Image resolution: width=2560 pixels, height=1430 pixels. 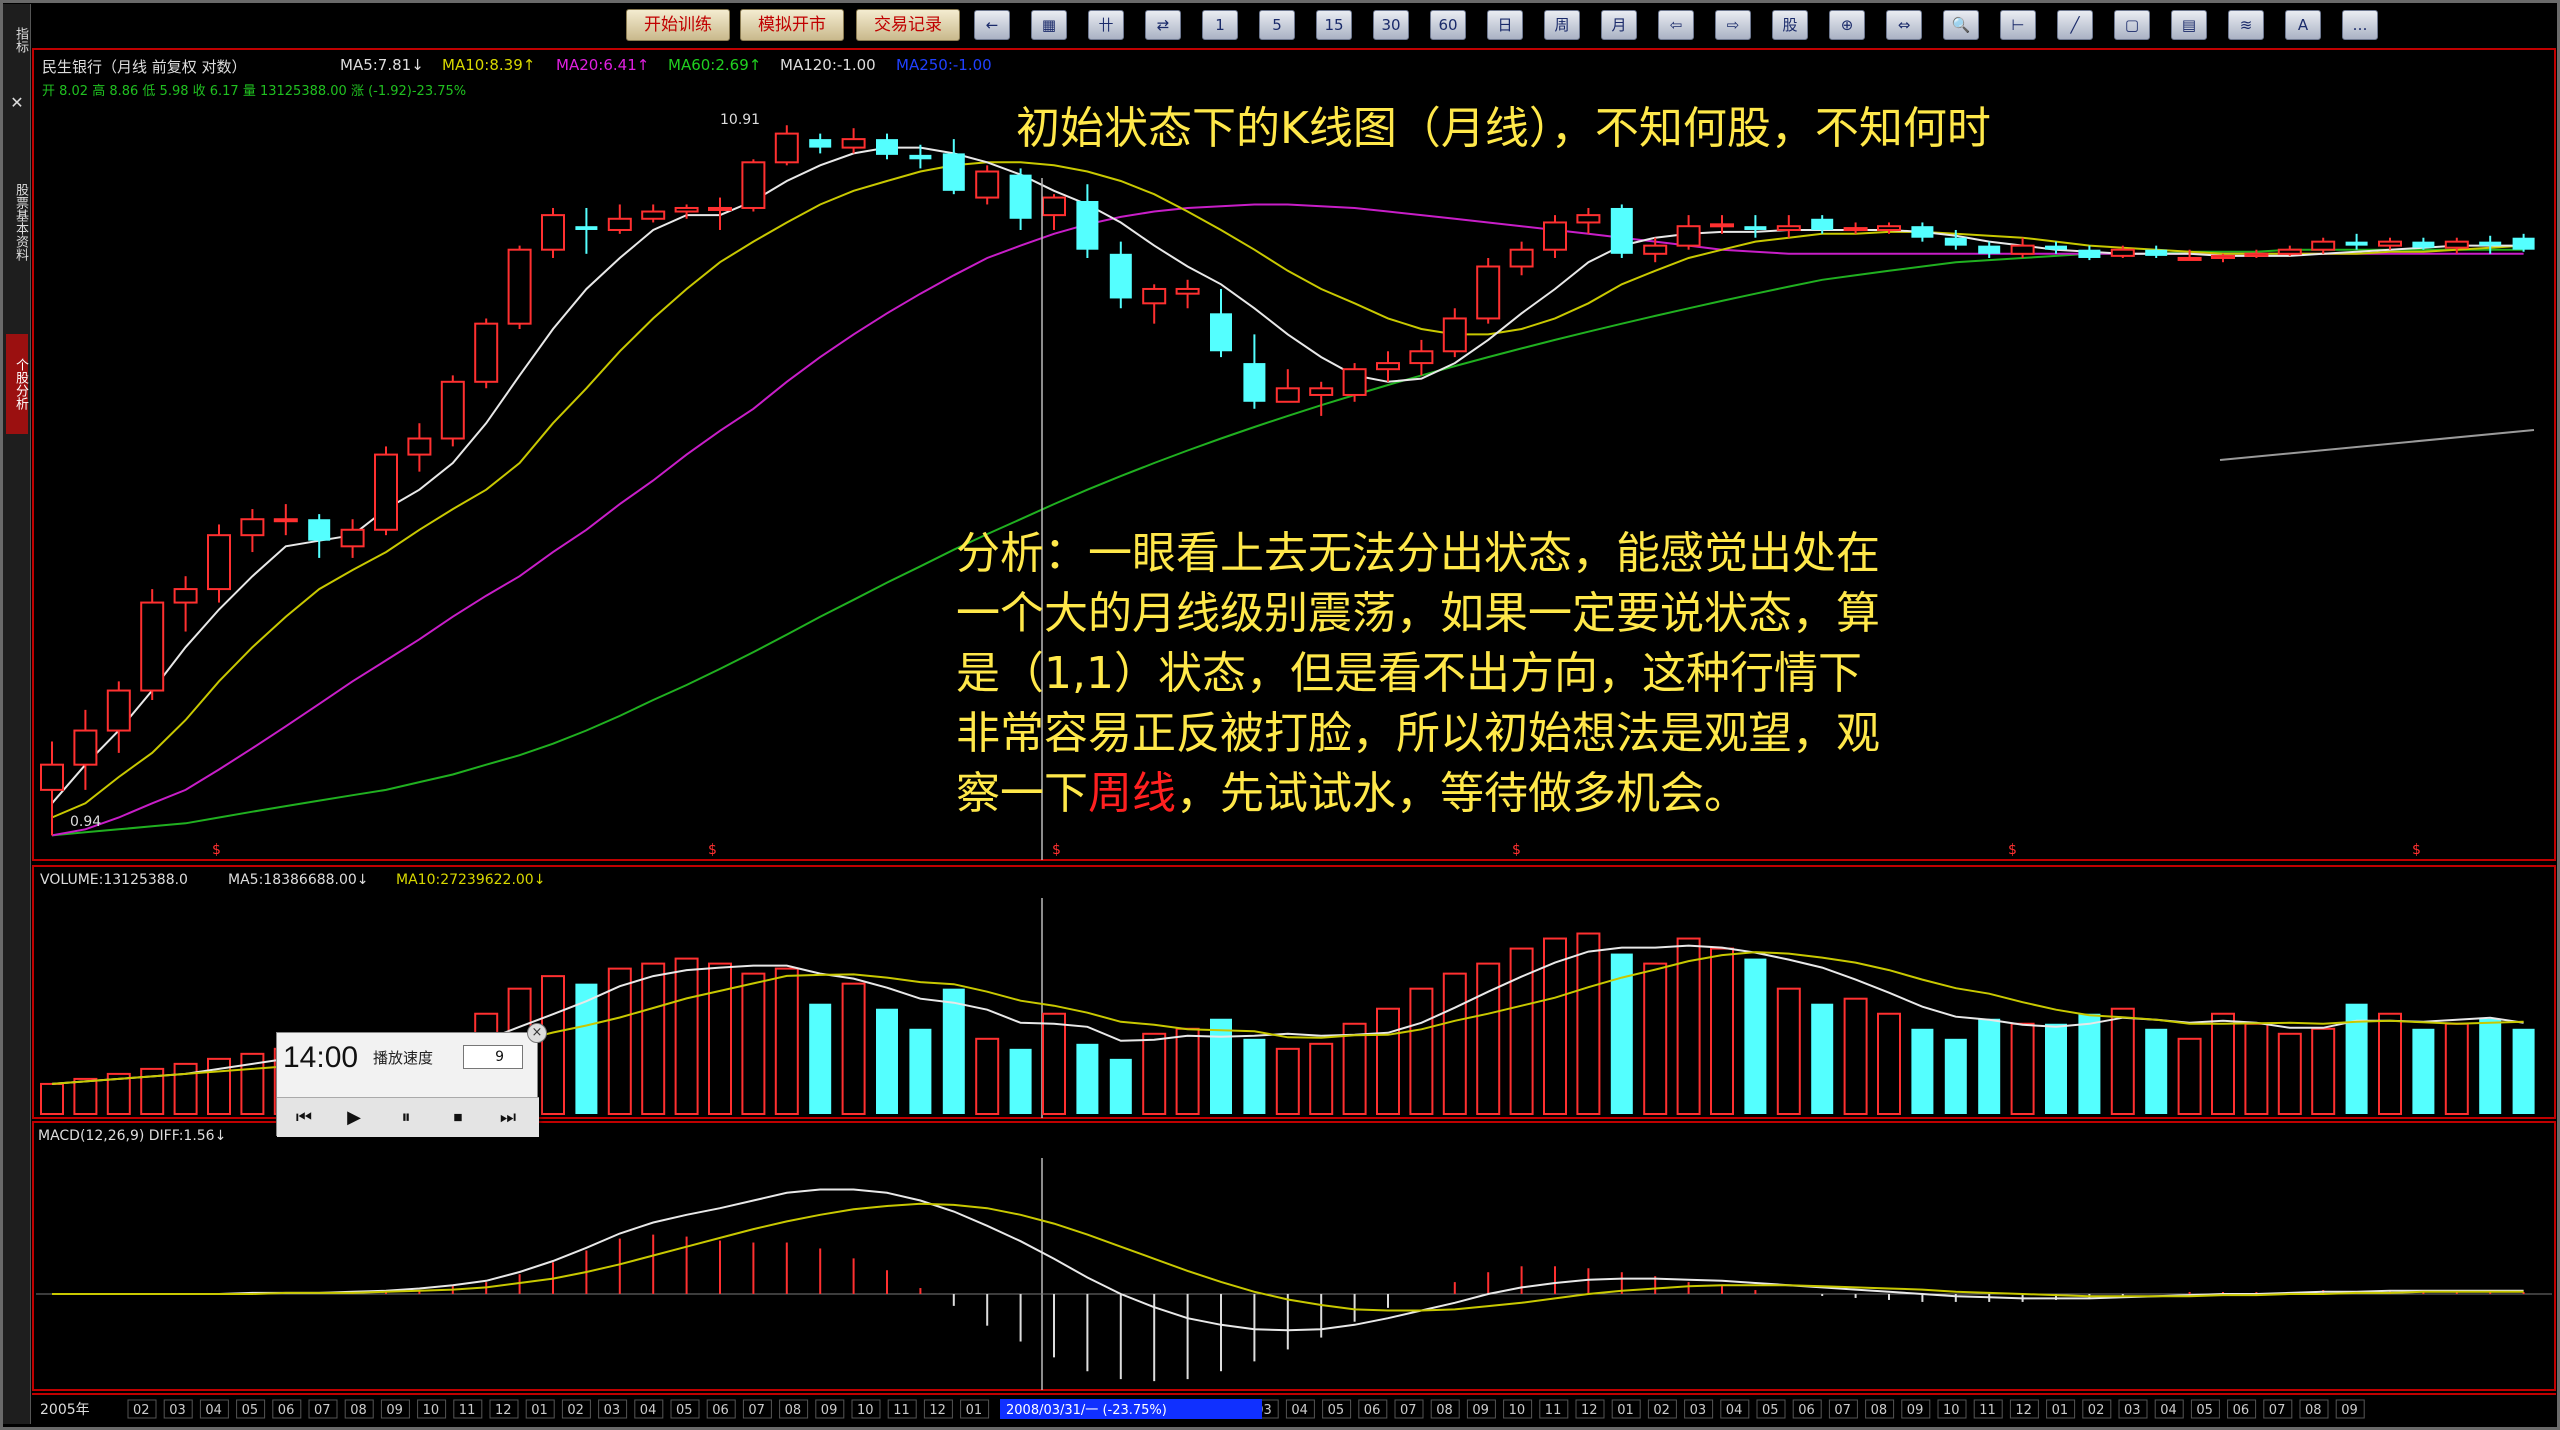 What do you see at coordinates (132, 1136) in the screenshot?
I see `macd-info: MACD(12,26,9) DIFF:1.56↓` at bounding box center [132, 1136].